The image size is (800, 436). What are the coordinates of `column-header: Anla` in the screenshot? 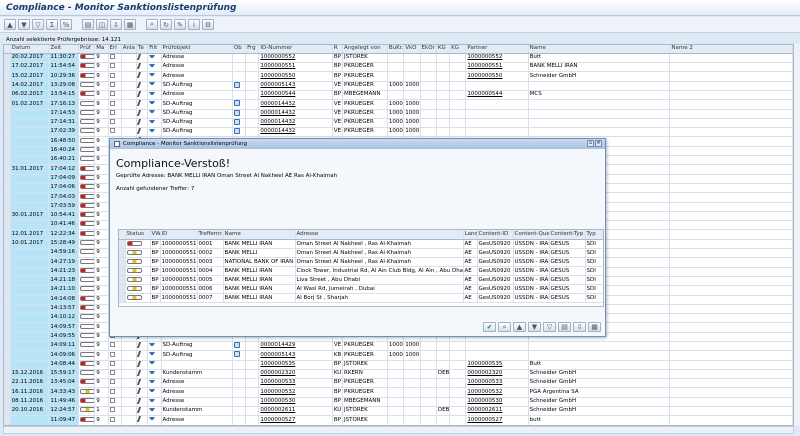 It's located at (129, 49).